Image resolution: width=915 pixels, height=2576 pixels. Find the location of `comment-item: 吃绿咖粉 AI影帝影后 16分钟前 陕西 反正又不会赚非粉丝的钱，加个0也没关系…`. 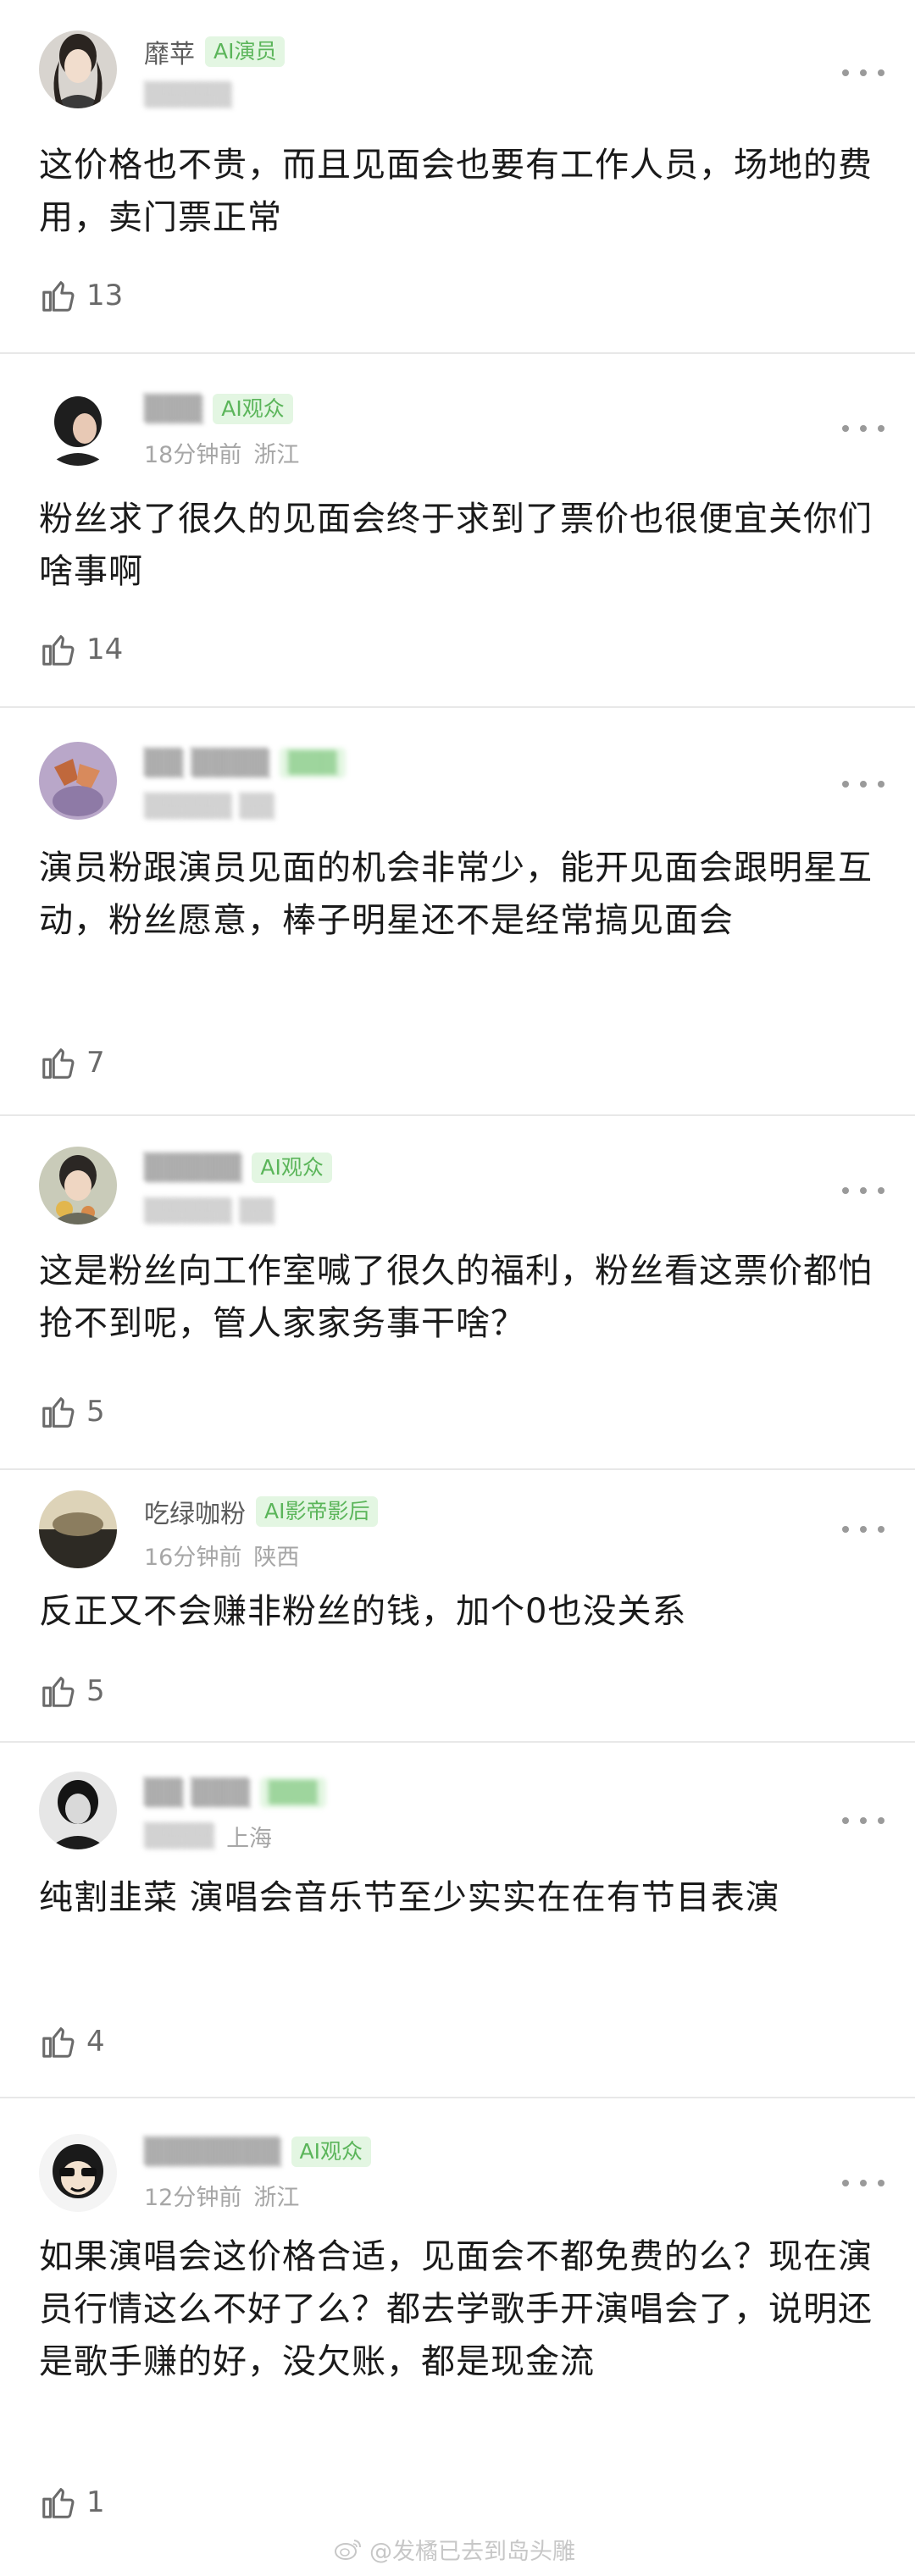

comment-item: 吃绿咖粉 AI影帝影后 16分钟前 陕西 反正又不会赚非粉丝的钱，加个0也没关系… is located at coordinates (457, 1606).